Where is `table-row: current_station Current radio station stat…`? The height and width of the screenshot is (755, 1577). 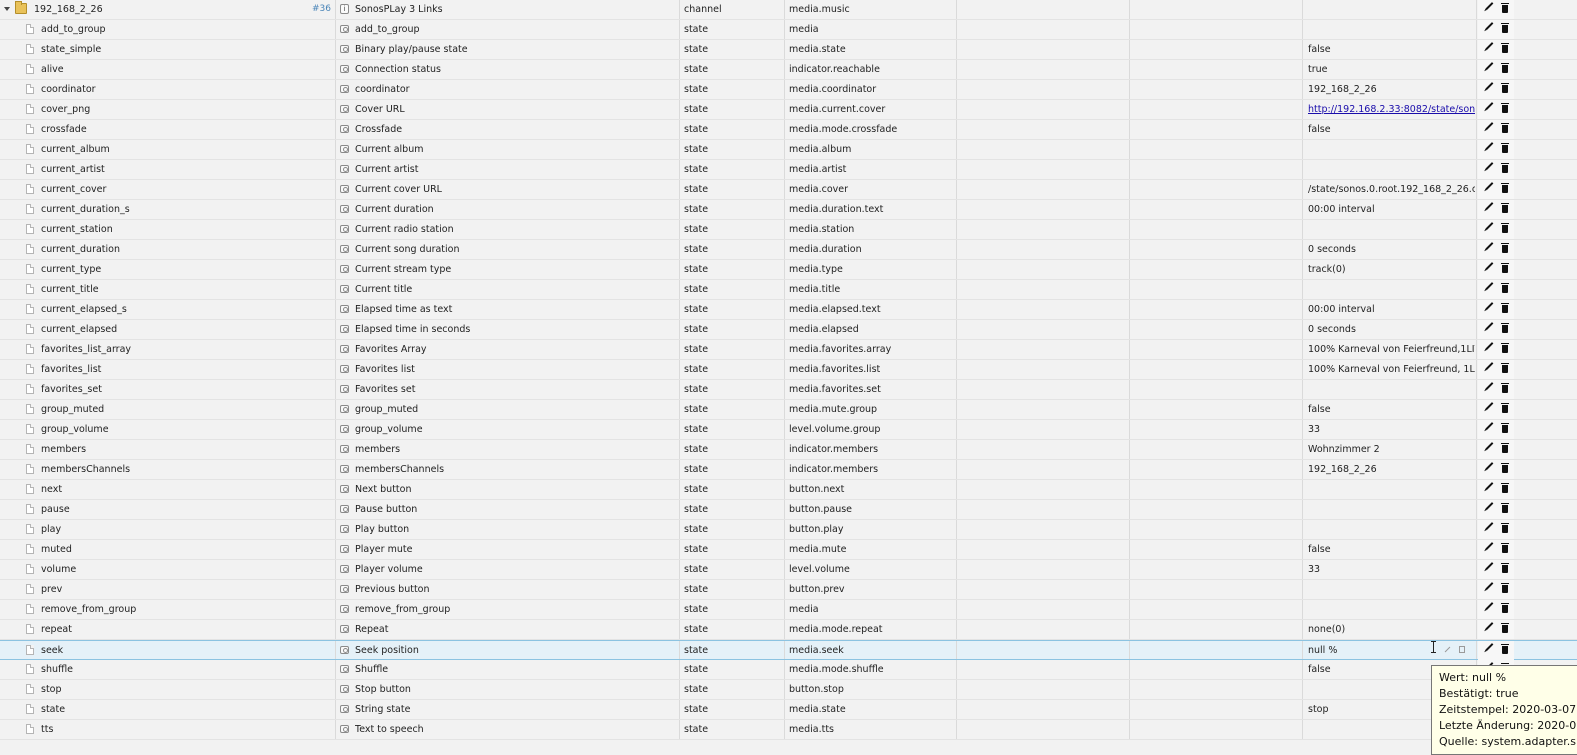
table-row: current_station Current radio station stat… is located at coordinates (788, 230).